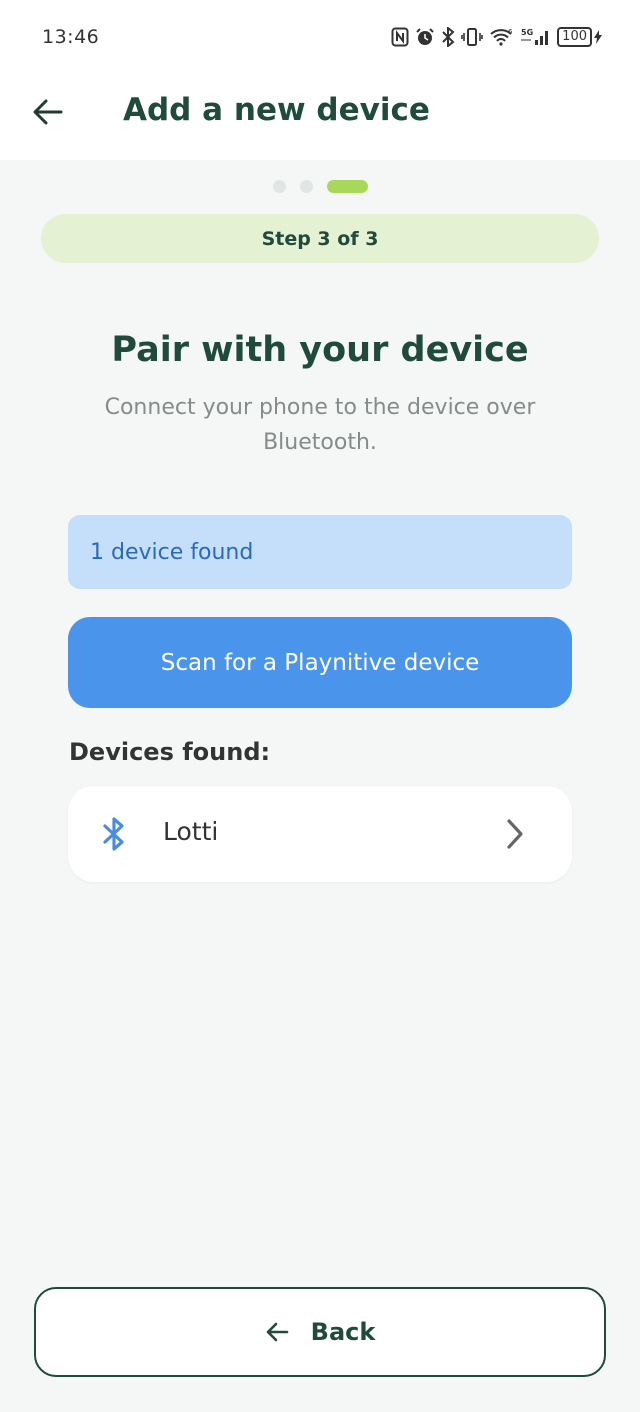  Describe the element at coordinates (574, 37) in the screenshot. I see `battery-level: 100` at that location.